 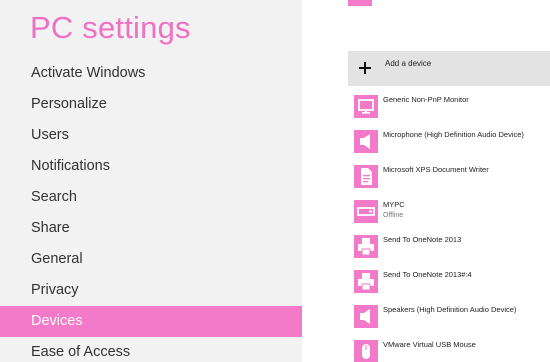 What do you see at coordinates (450, 309) in the screenshot?
I see `device-name: Speakers (High Definition Audio Device)` at bounding box center [450, 309].